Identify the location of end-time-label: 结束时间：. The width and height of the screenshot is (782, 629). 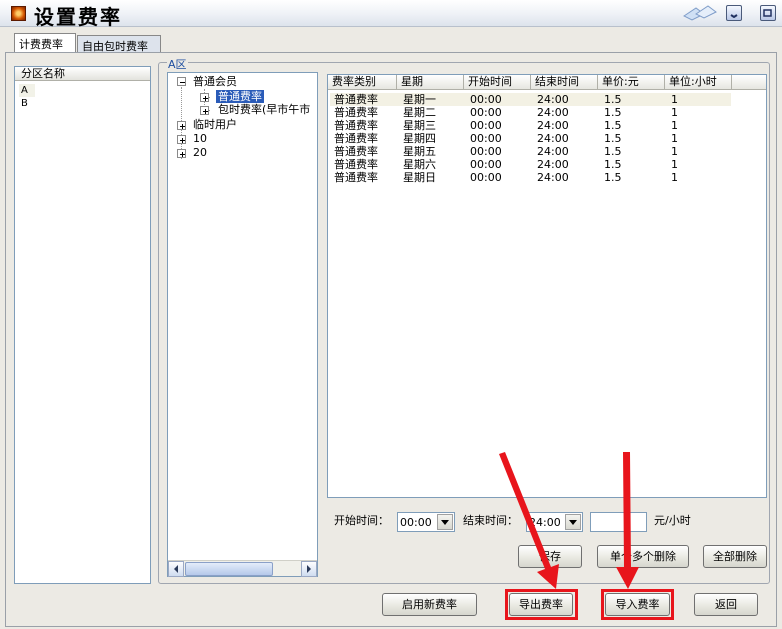
(490, 520).